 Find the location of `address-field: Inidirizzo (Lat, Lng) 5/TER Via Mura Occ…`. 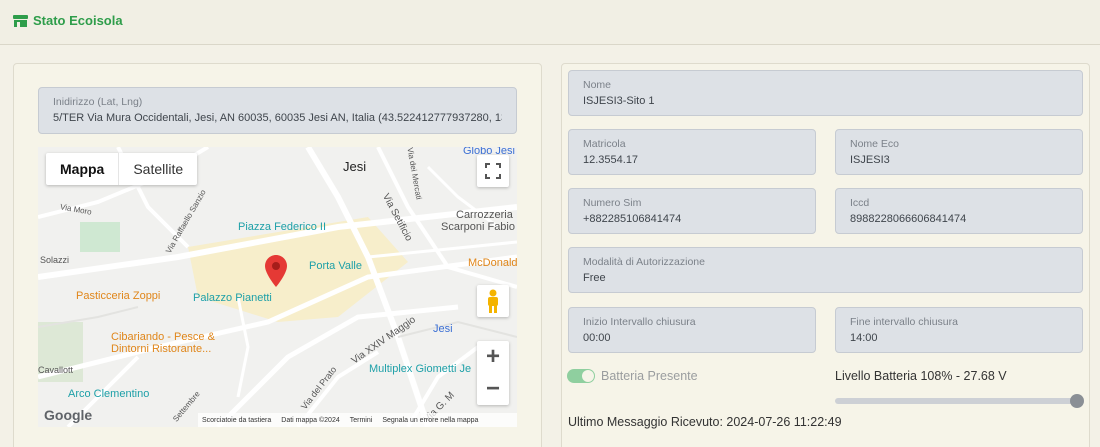

address-field: Inidirizzo (Lat, Lng) 5/TER Via Mura Occ… is located at coordinates (277, 110).